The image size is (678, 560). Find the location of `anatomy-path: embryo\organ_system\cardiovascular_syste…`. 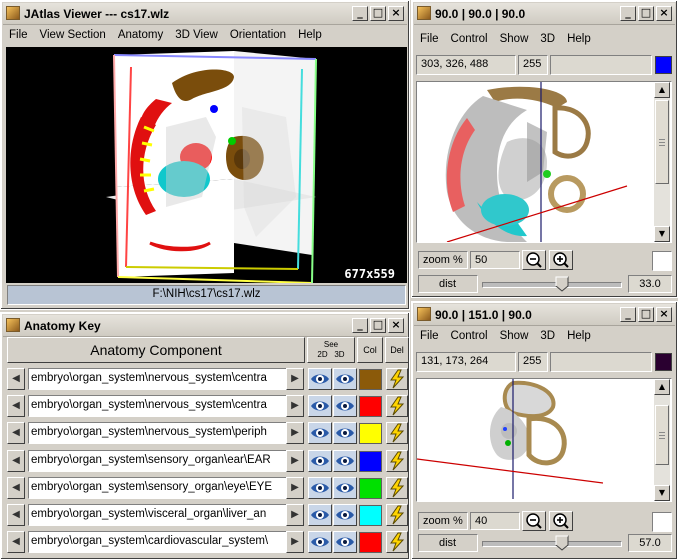

anatomy-path: embryo\organ_system\cardiovascular_syste… is located at coordinates (159, 542).